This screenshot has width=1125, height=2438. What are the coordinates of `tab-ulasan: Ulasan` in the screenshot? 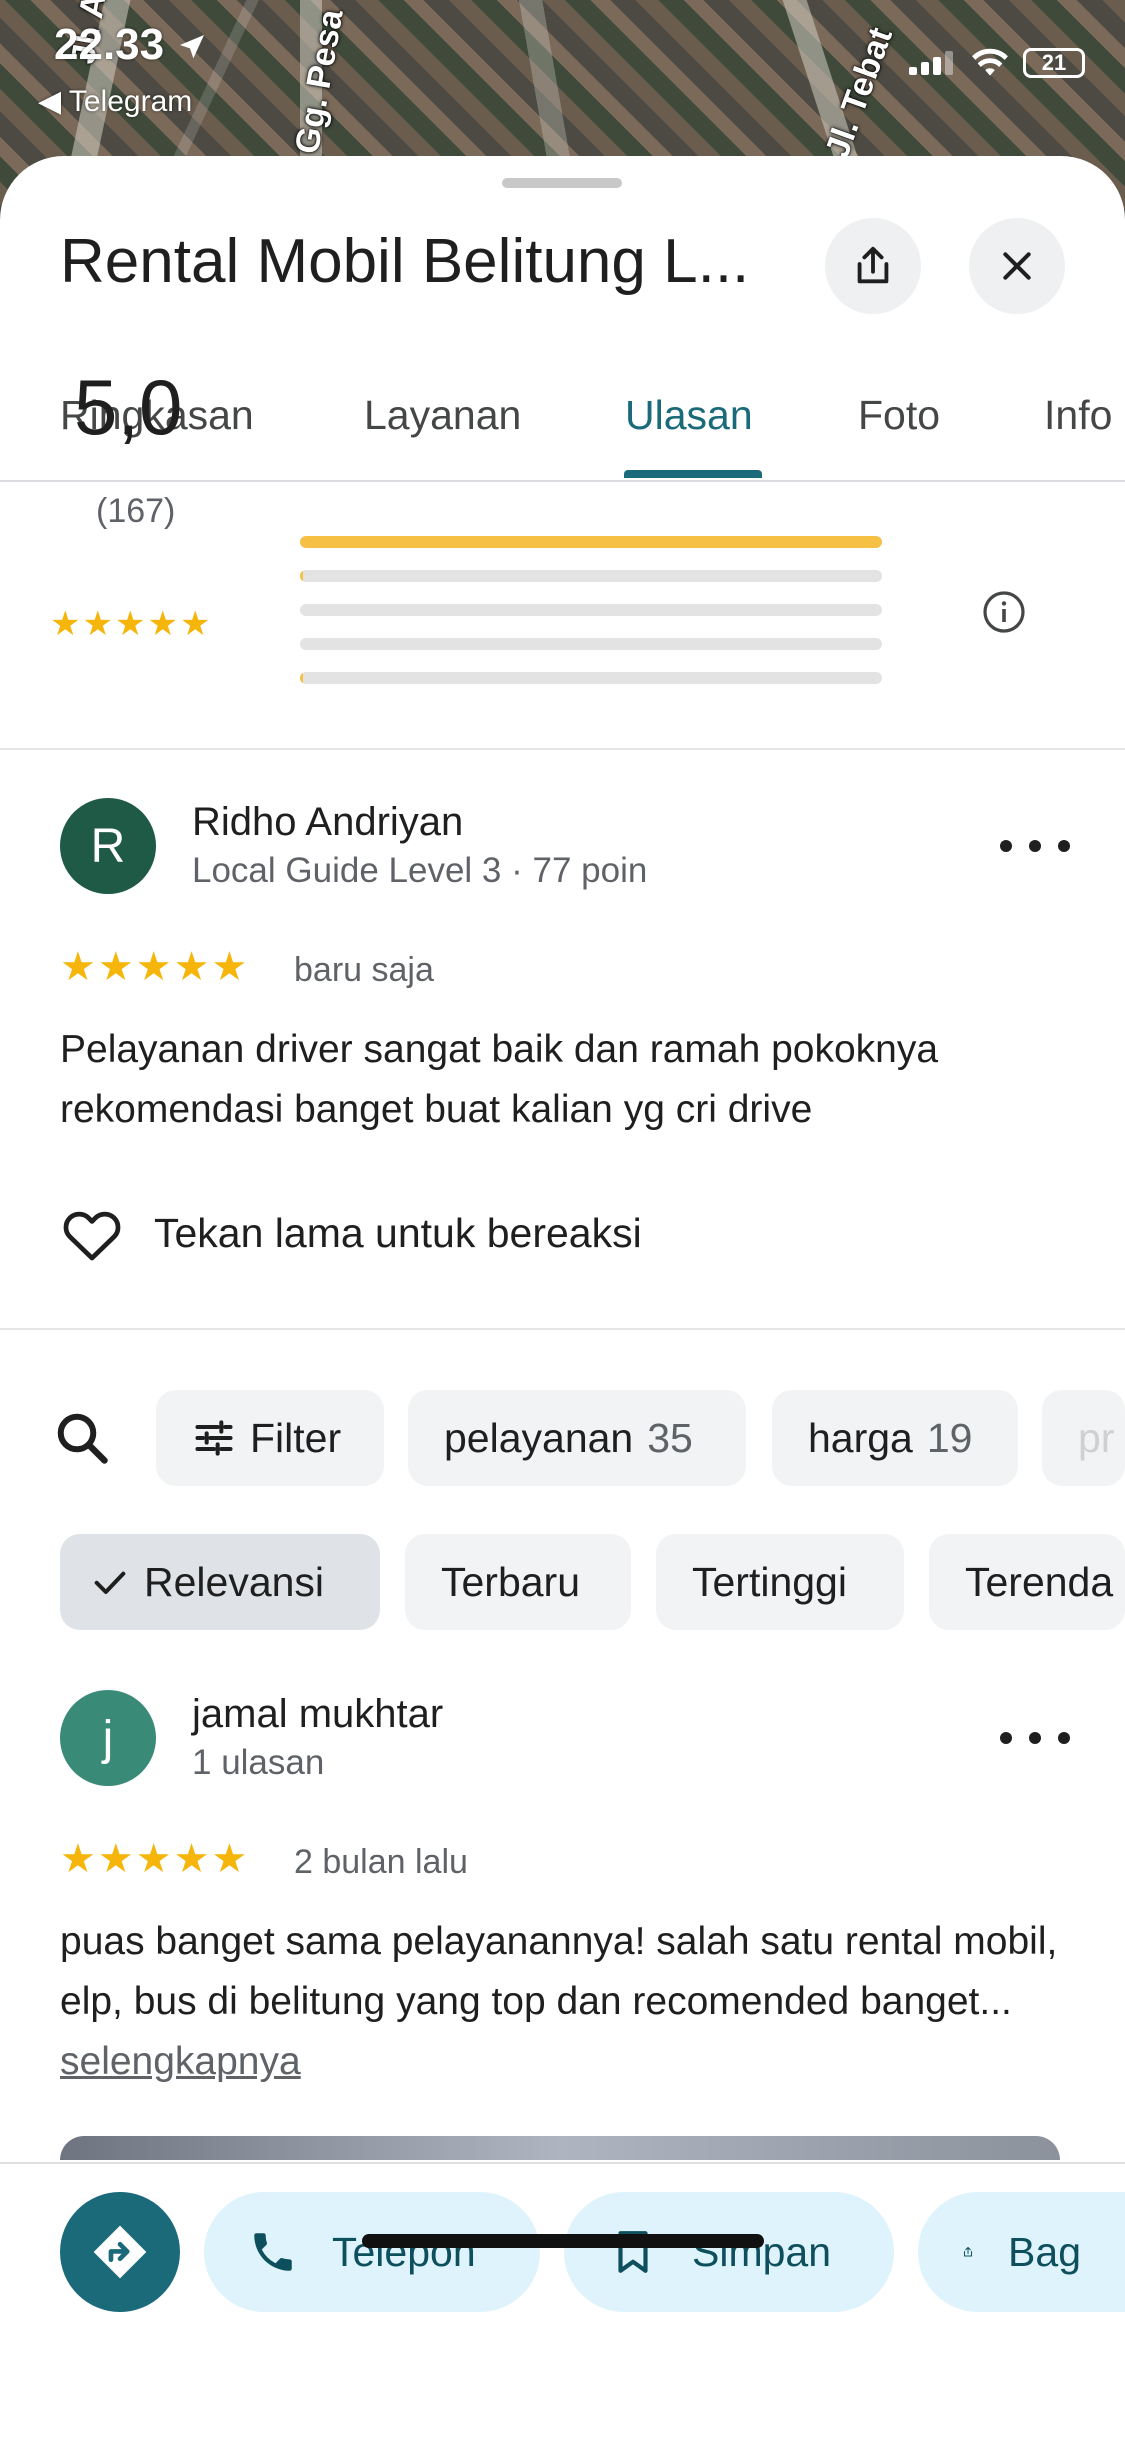 It's located at (689, 415).